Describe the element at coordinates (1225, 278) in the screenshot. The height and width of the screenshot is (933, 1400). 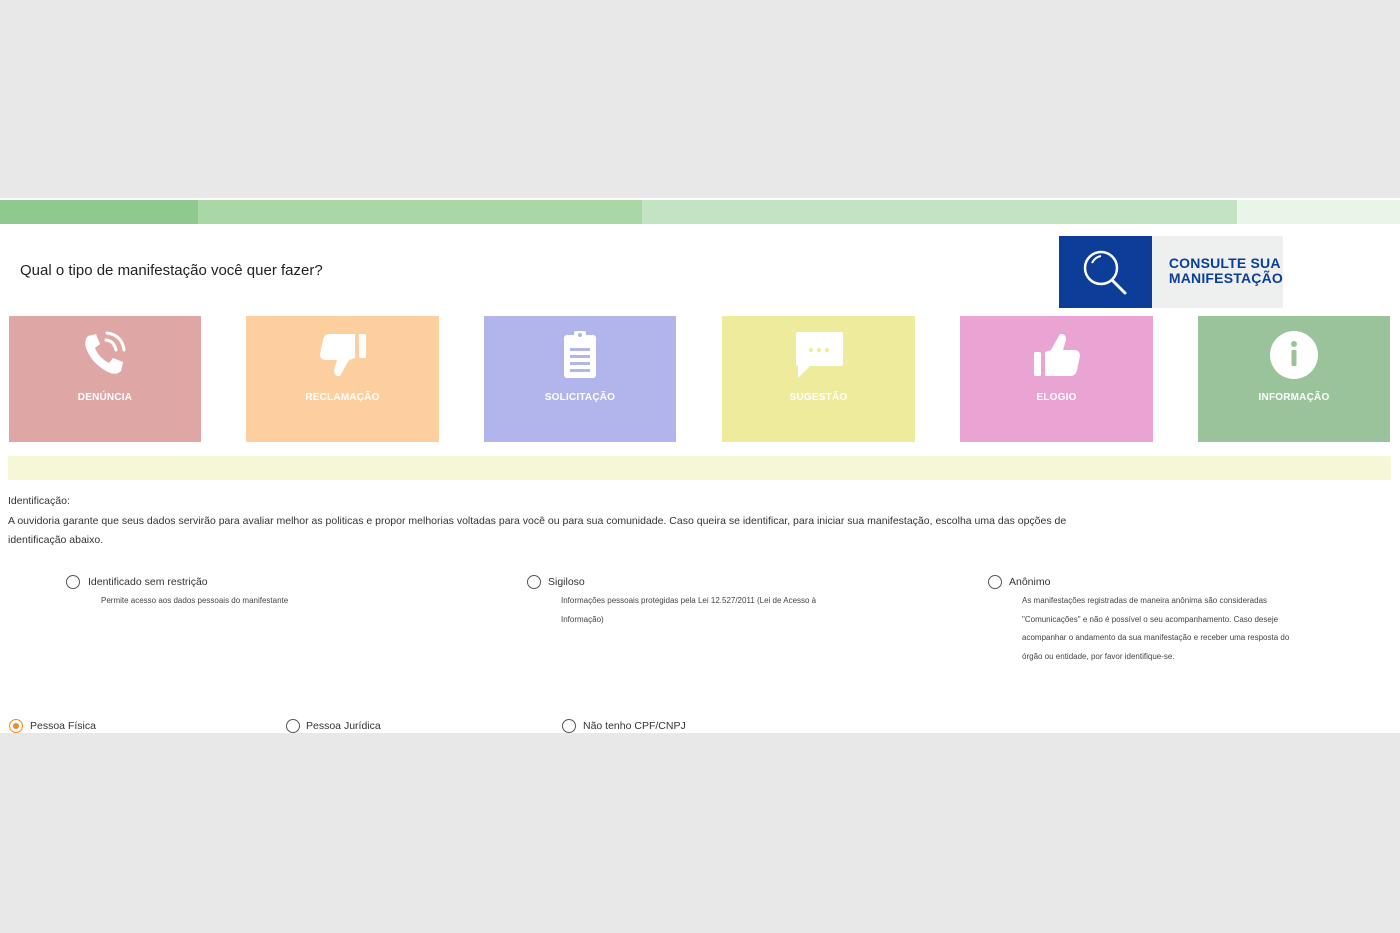
I see `consult-label-line2: MANIFESTAÇÃO` at that location.